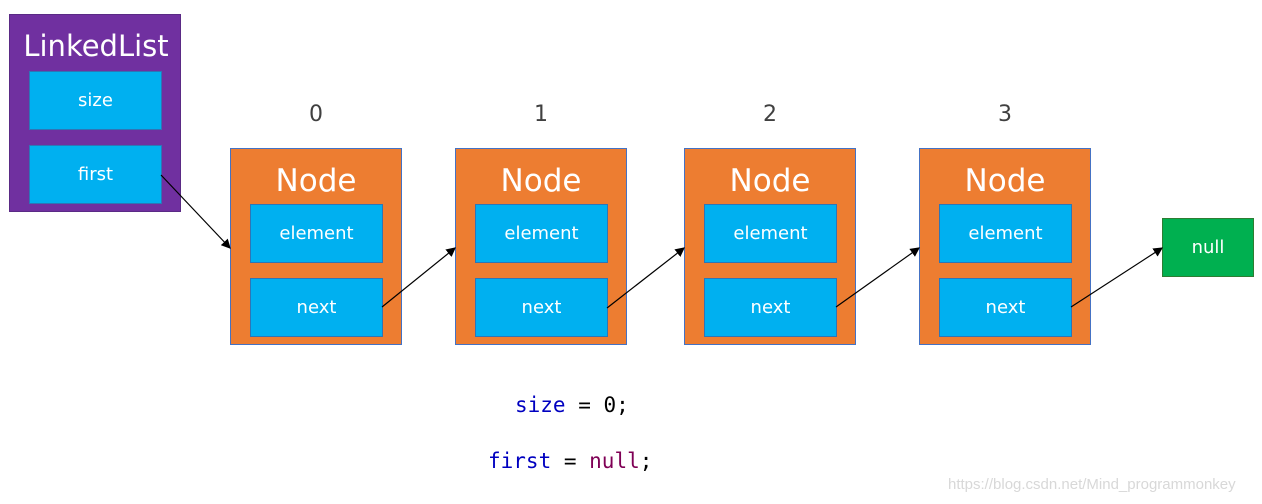  I want to click on code-first-line: first = null;, so click(570, 461).